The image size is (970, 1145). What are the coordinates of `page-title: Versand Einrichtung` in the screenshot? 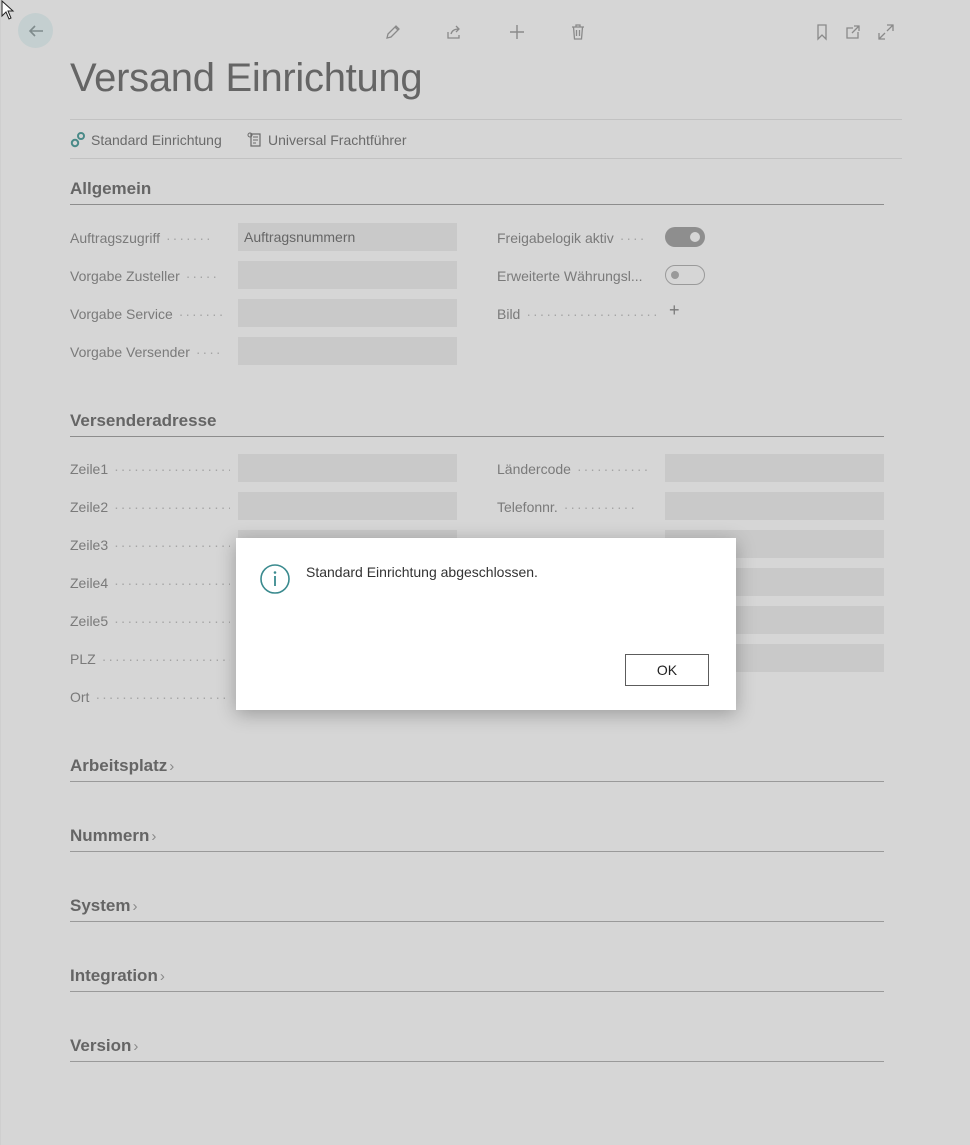 It's located at (246, 78).